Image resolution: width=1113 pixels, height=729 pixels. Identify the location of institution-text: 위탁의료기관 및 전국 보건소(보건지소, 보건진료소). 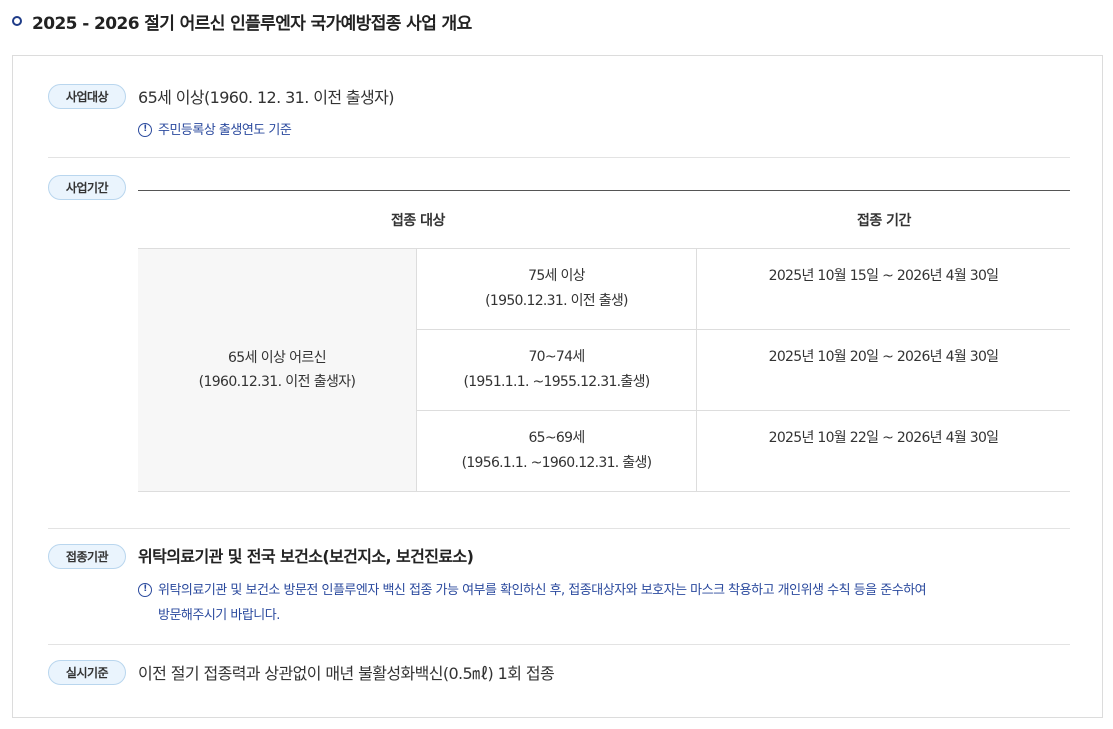
(306, 556).